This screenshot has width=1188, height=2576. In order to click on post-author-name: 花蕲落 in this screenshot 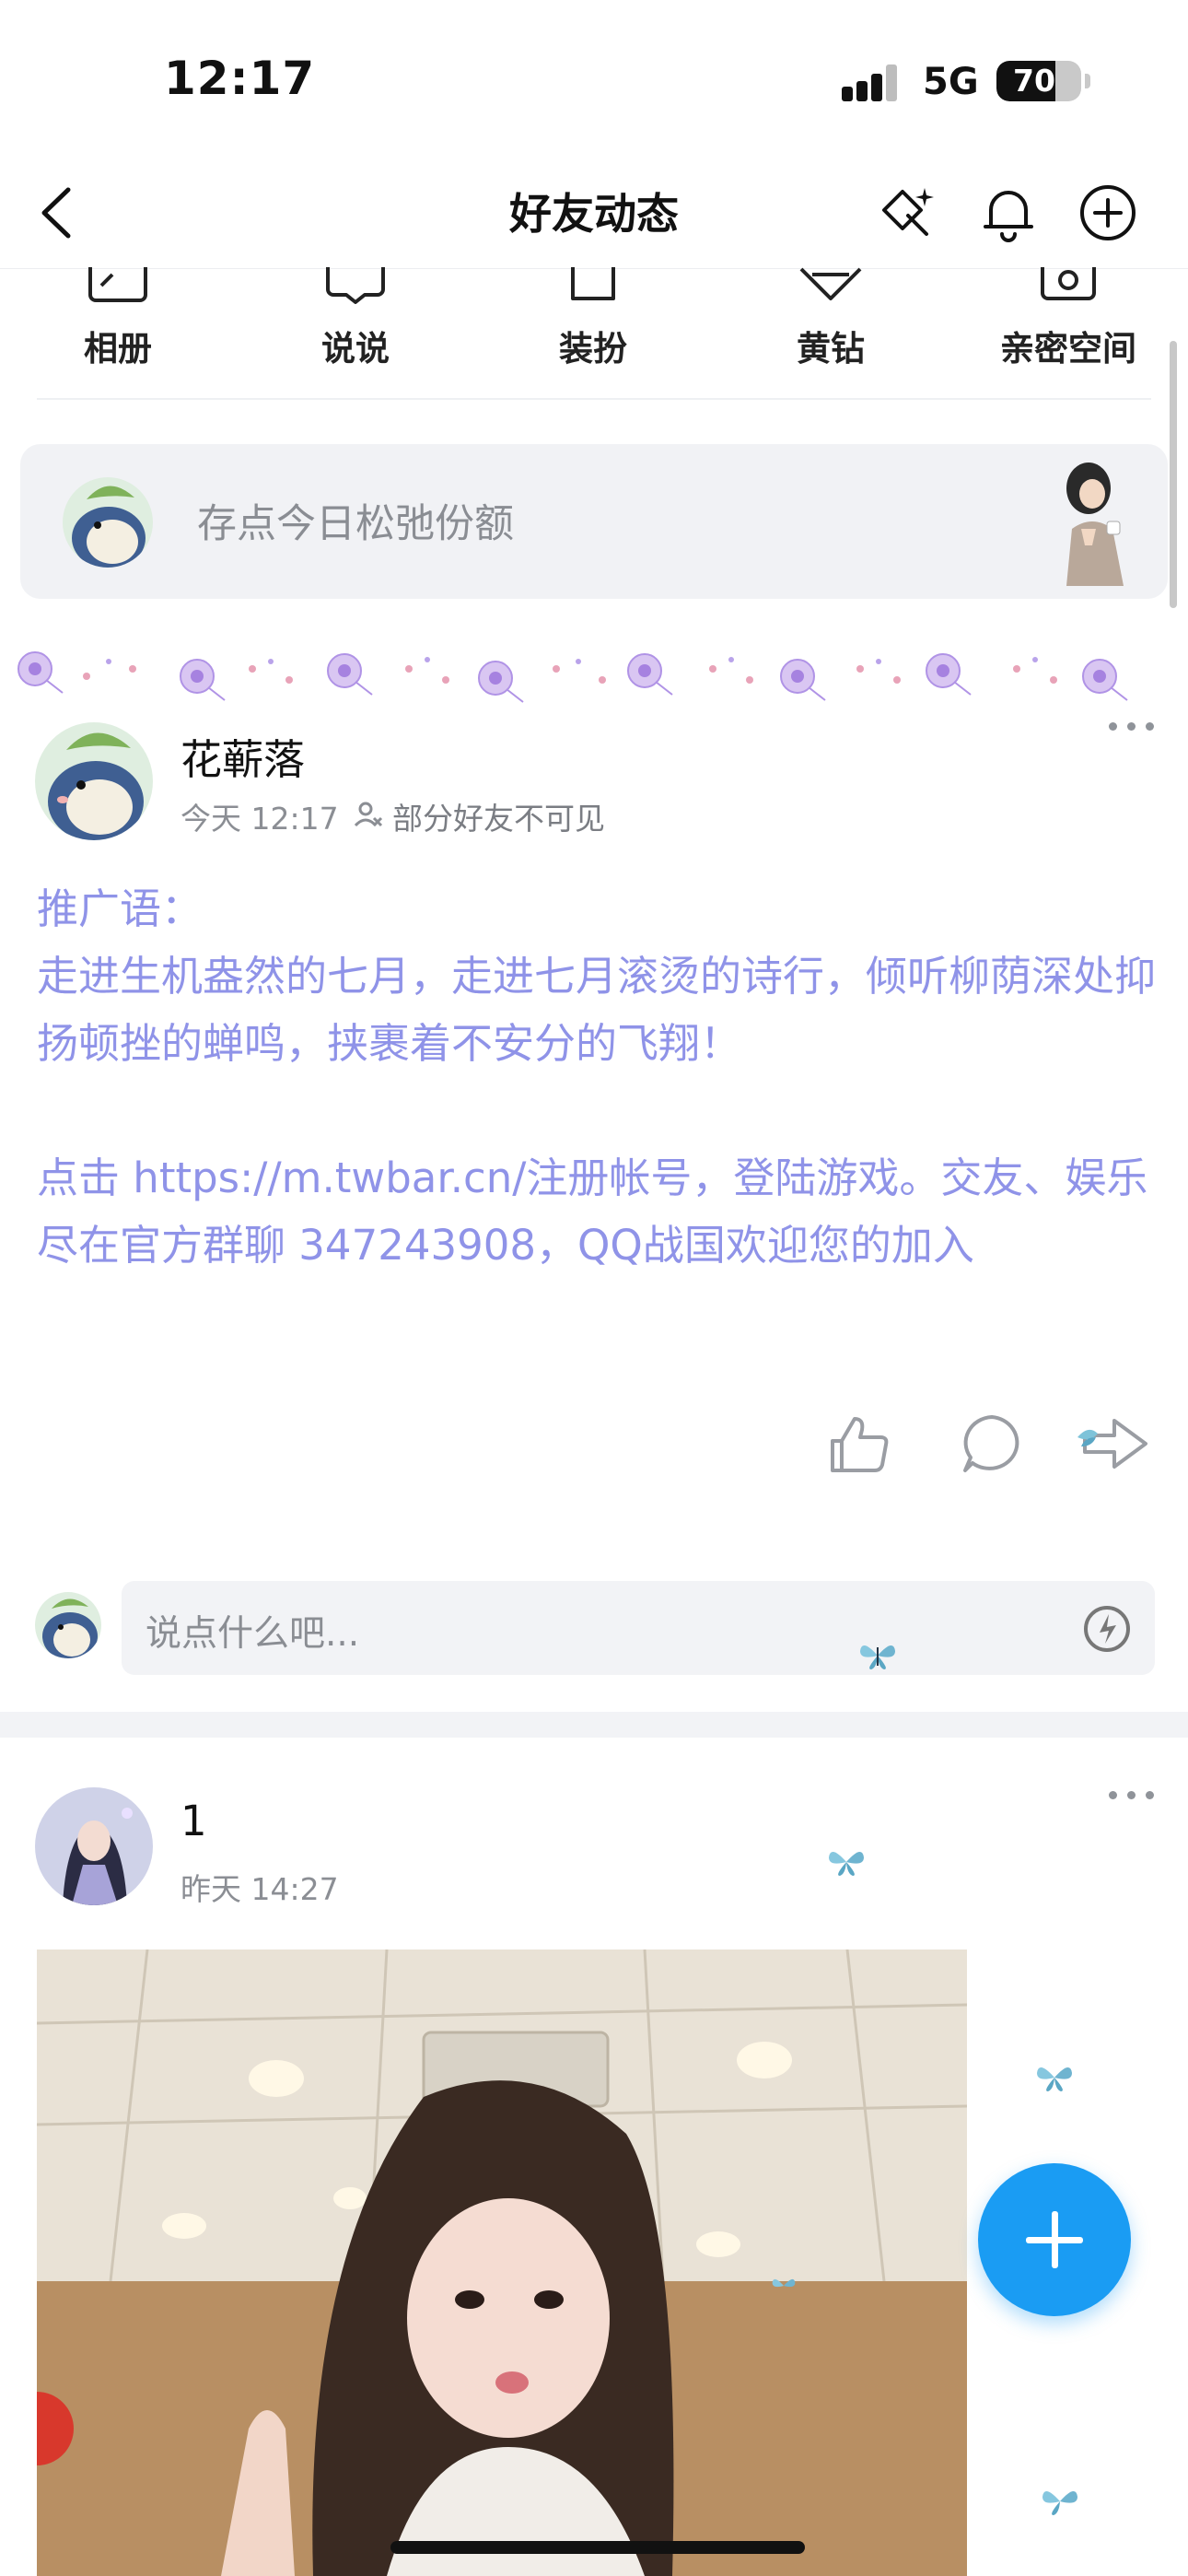, I will do `click(243, 756)`.